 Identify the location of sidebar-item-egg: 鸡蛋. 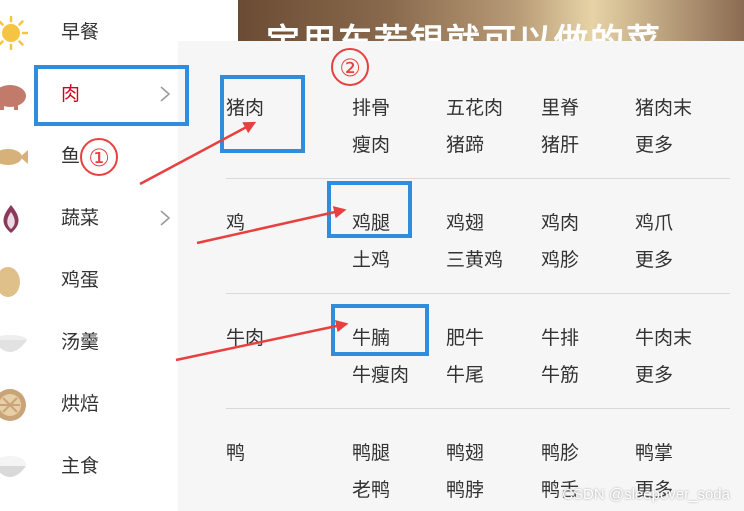
(91, 281).